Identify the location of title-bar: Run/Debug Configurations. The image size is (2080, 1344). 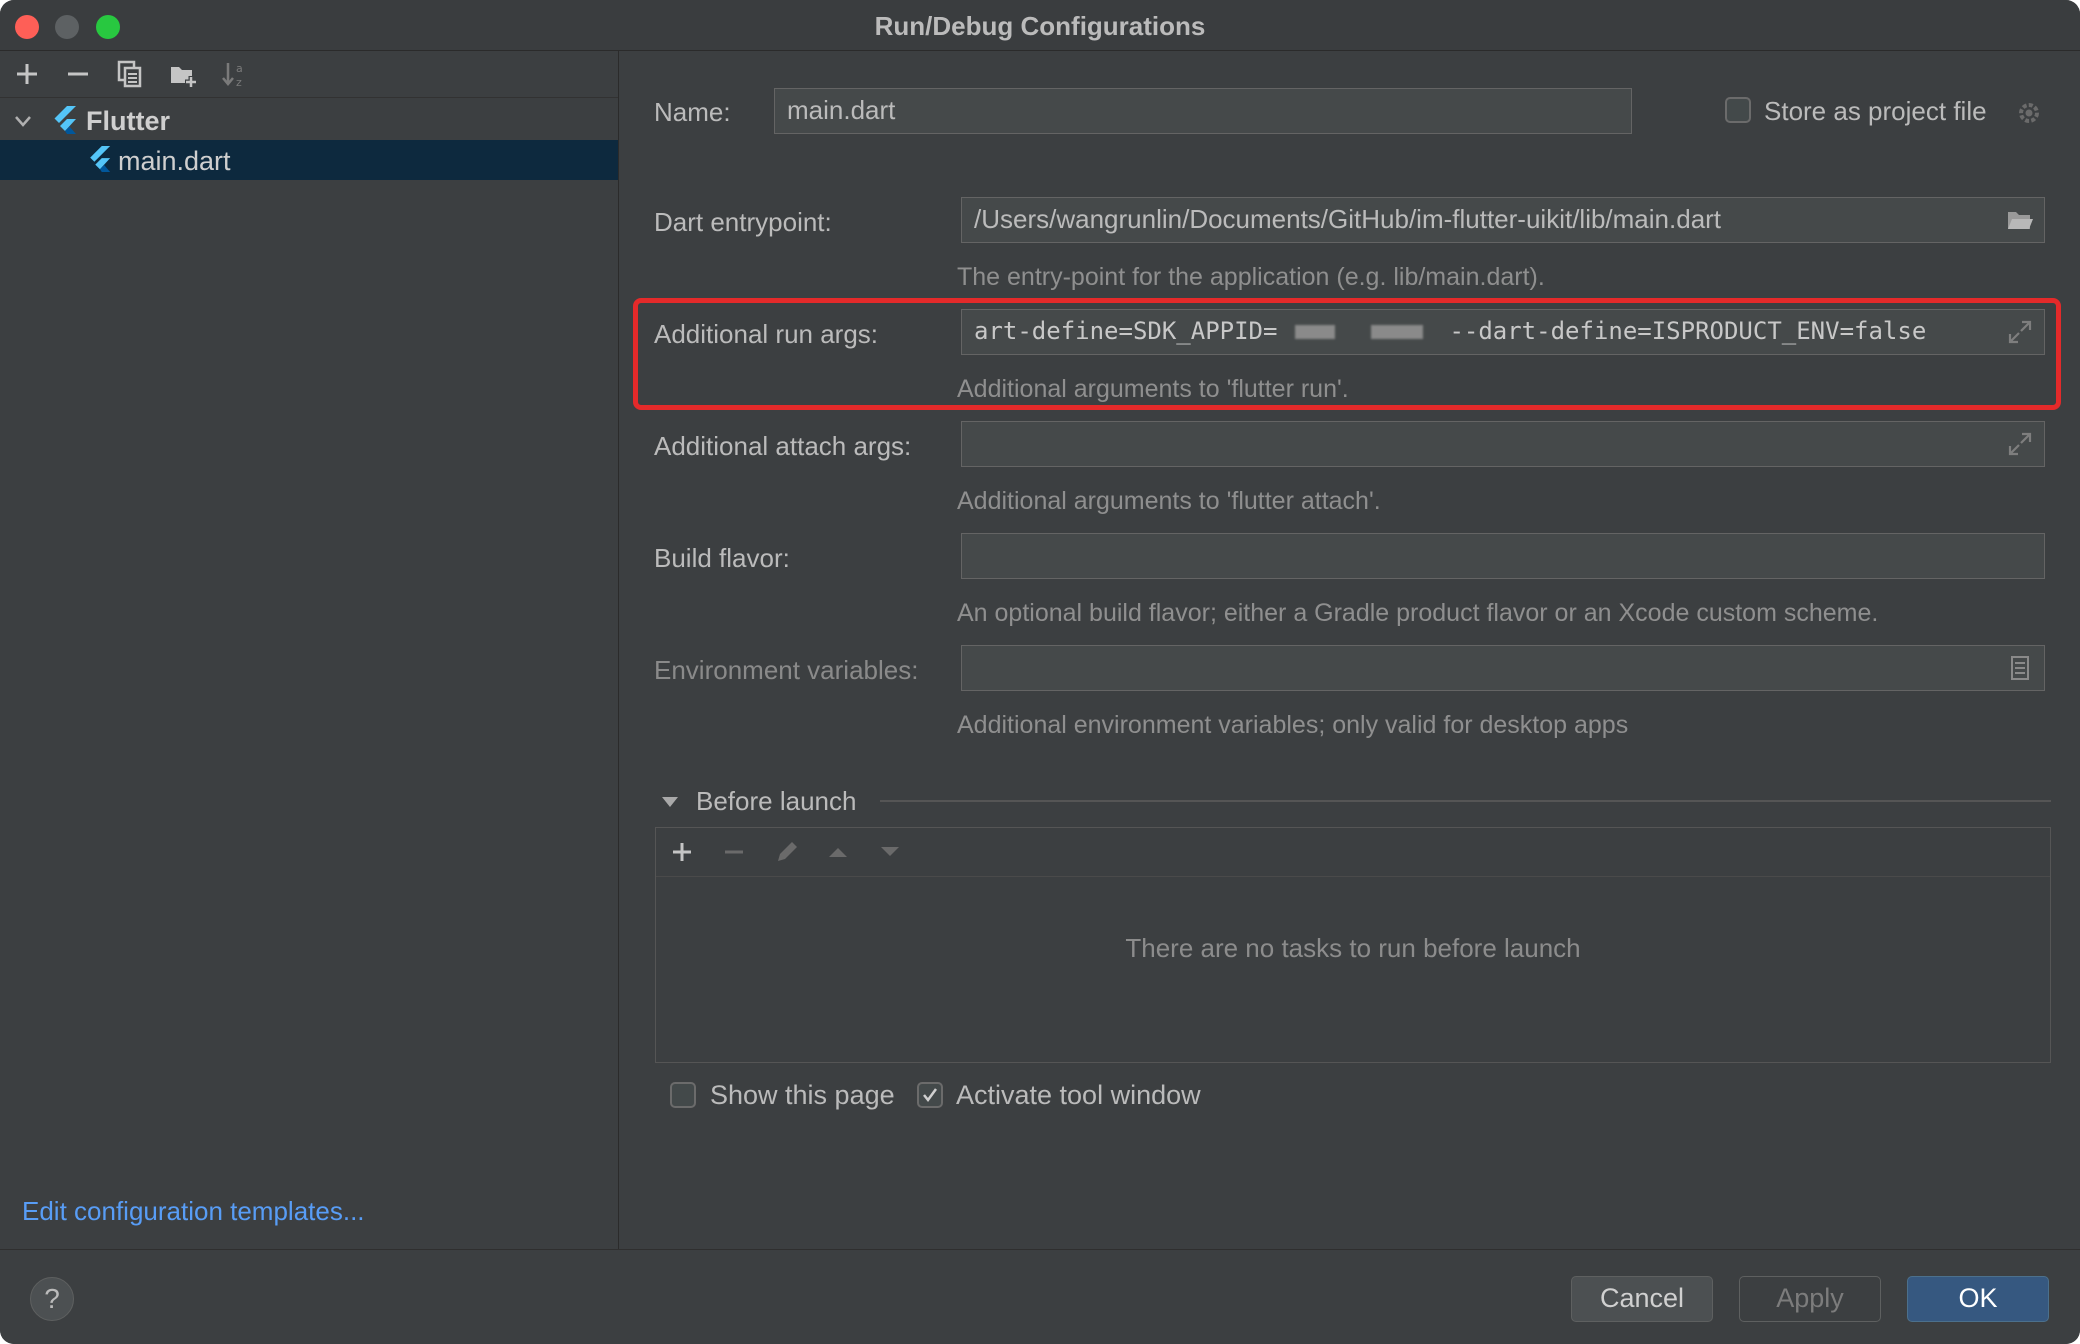
(1040, 25).